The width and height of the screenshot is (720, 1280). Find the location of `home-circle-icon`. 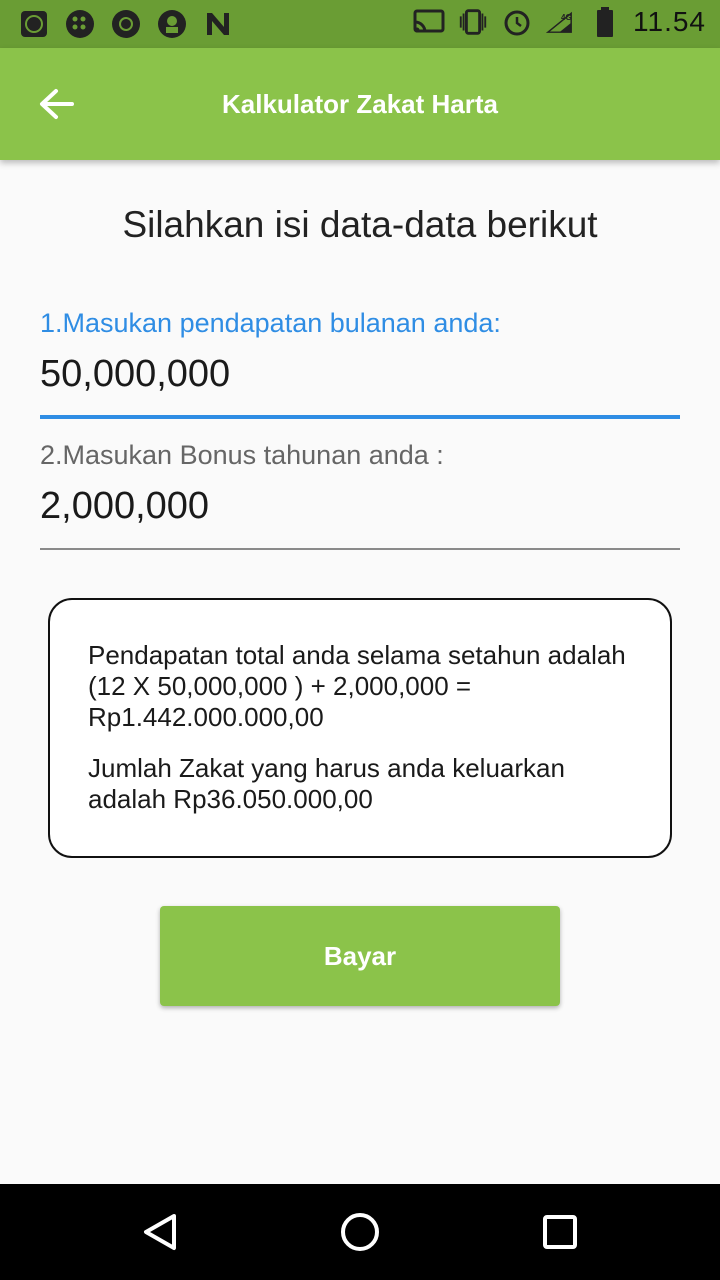

home-circle-icon is located at coordinates (360, 1232).